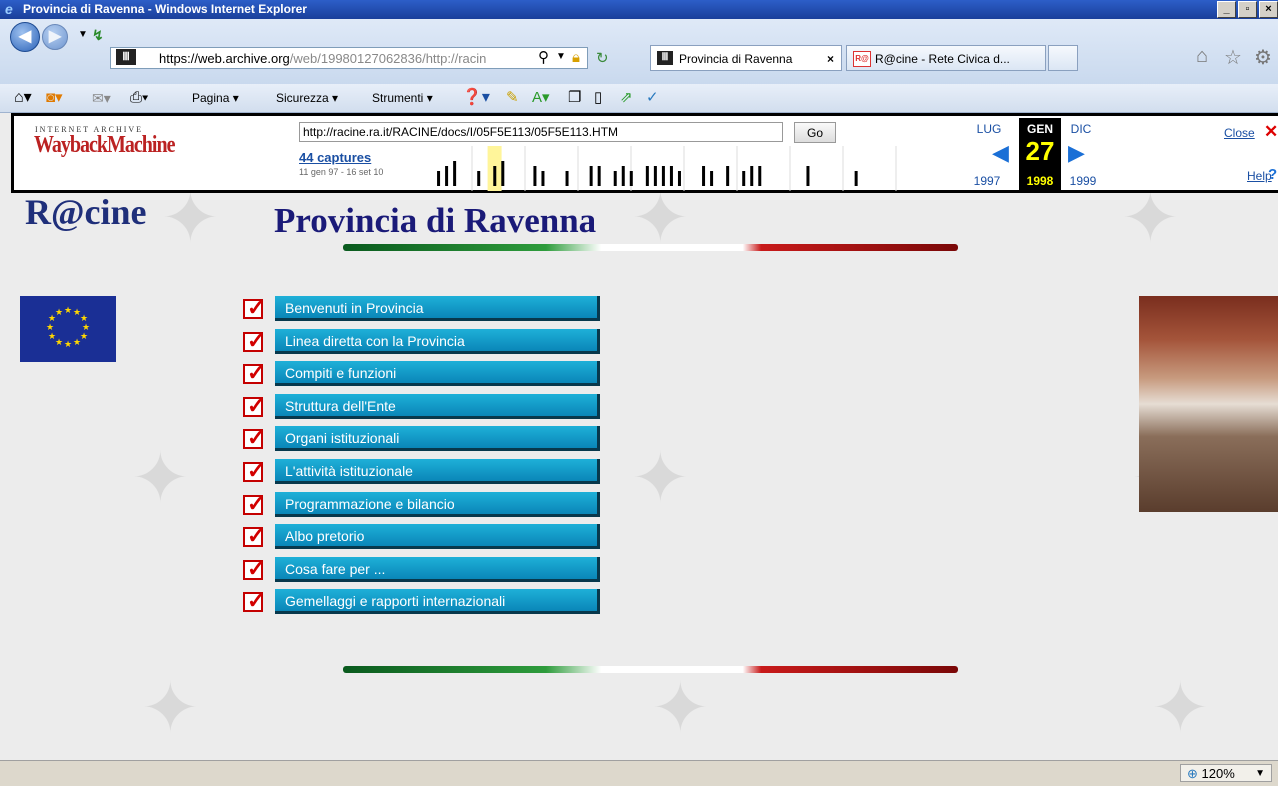 This screenshot has width=1278, height=786. What do you see at coordinates (862, 59) in the screenshot?
I see `racine-favicon-icon: R@` at bounding box center [862, 59].